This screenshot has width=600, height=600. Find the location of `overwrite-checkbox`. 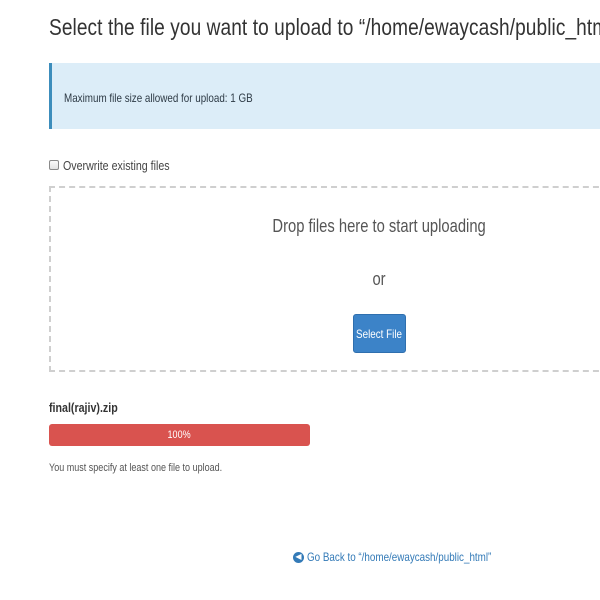

overwrite-checkbox is located at coordinates (54, 165).